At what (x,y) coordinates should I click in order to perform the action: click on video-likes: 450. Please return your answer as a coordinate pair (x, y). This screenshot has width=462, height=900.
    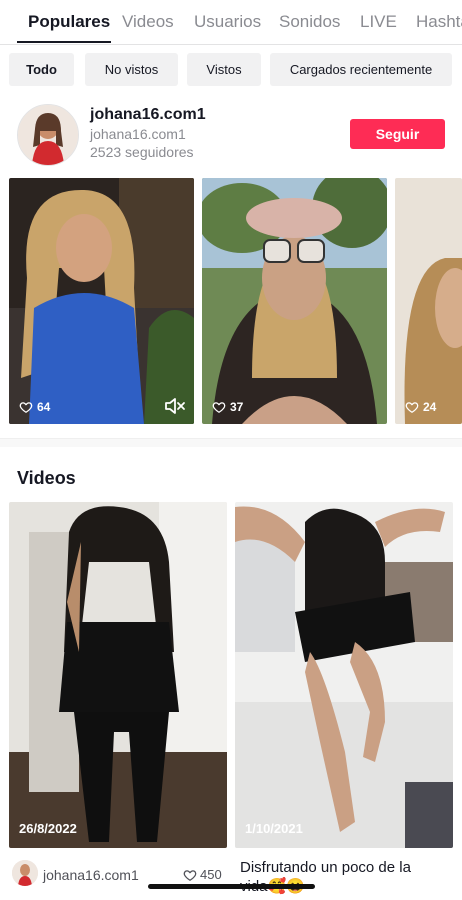
    Looking at the image, I should click on (202, 874).